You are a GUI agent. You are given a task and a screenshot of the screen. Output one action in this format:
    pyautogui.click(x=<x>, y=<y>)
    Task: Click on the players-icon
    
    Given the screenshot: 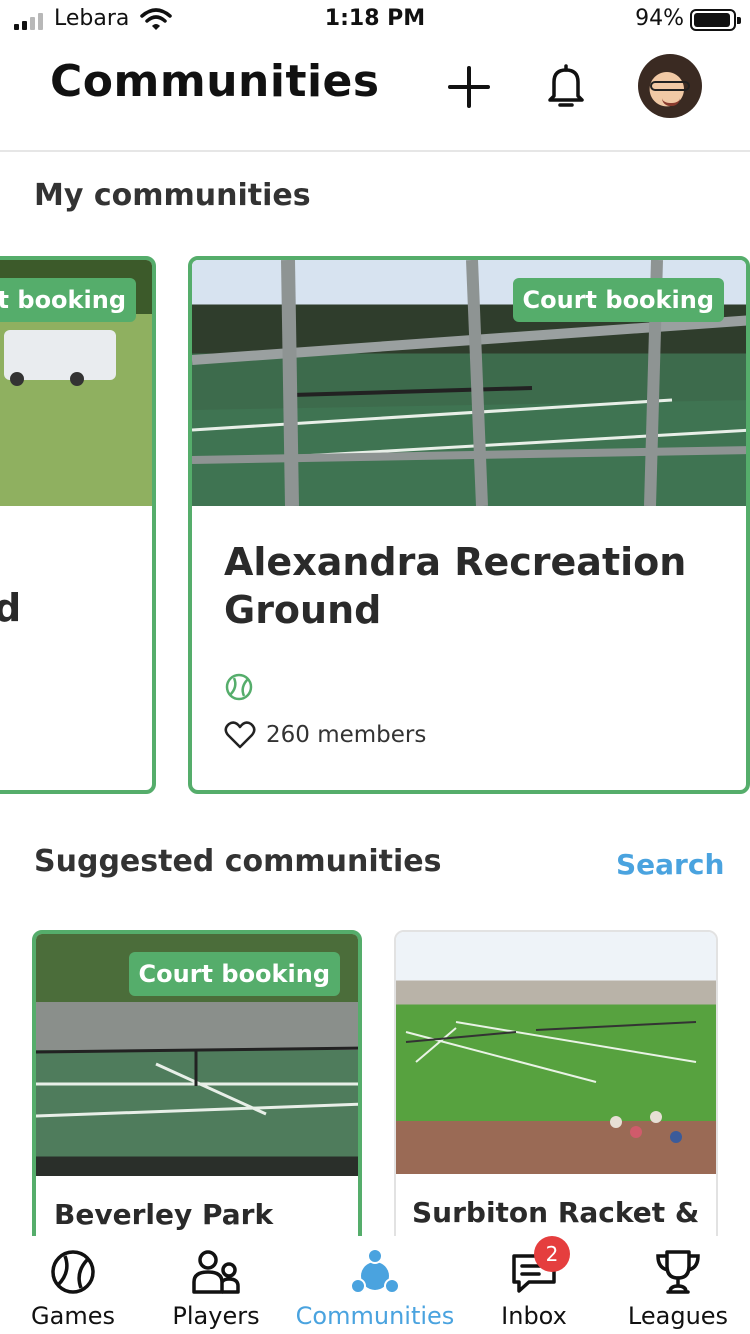 What is the action you would take?
    pyautogui.click(x=216, y=1272)
    